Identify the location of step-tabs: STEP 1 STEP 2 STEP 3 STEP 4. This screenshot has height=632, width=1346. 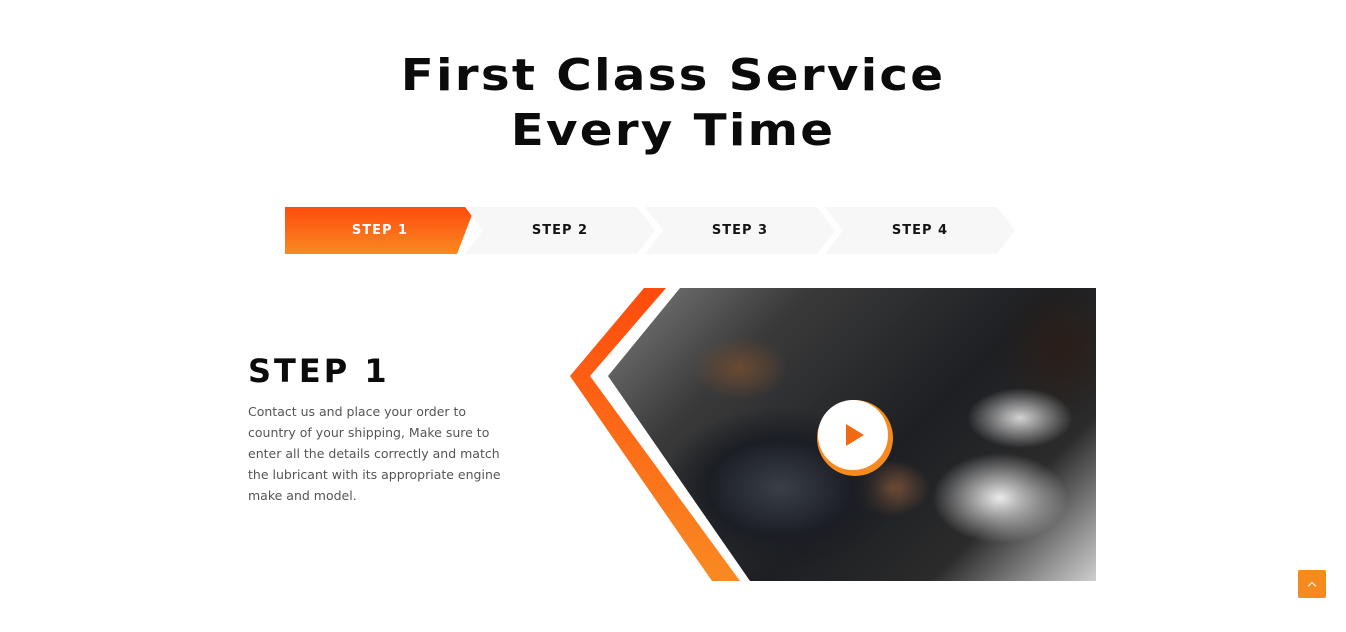
(650, 230).